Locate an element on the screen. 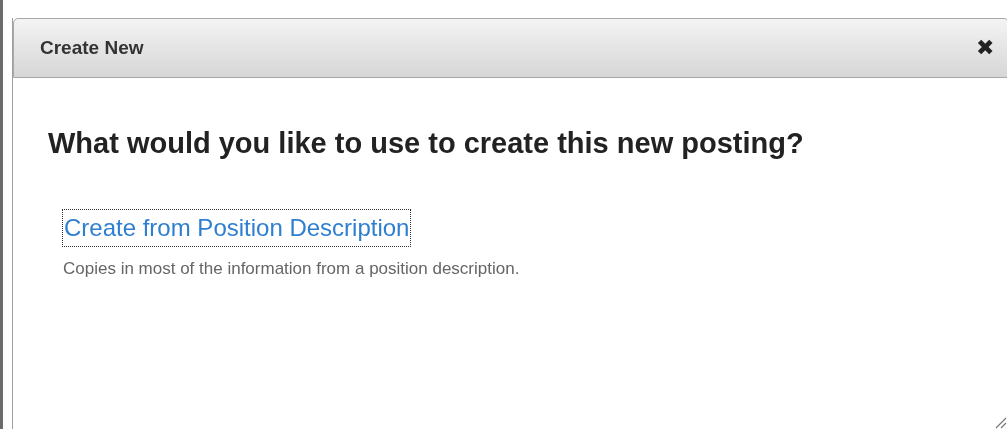  option-link: Create from Position Description is located at coordinates (237, 228).